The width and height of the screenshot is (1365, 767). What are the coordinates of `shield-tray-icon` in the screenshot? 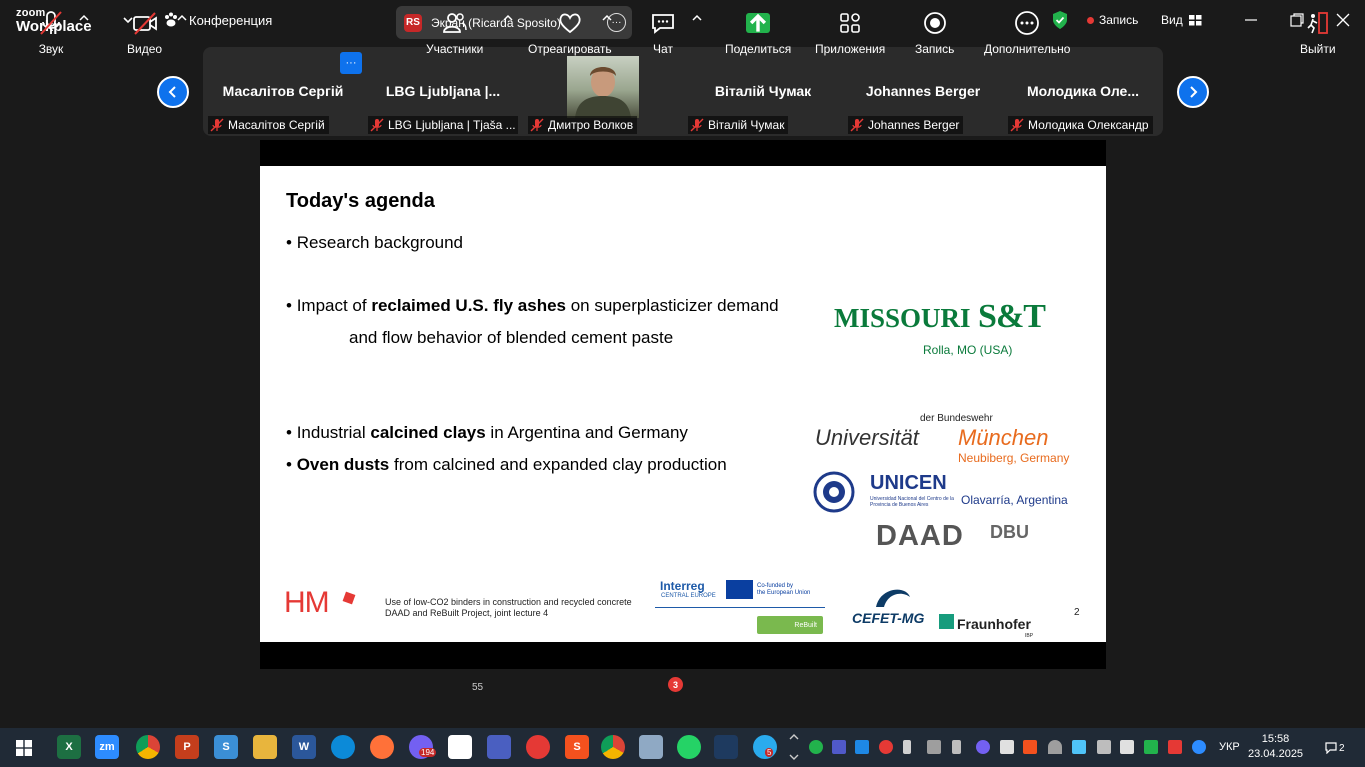 It's located at (1151, 747).